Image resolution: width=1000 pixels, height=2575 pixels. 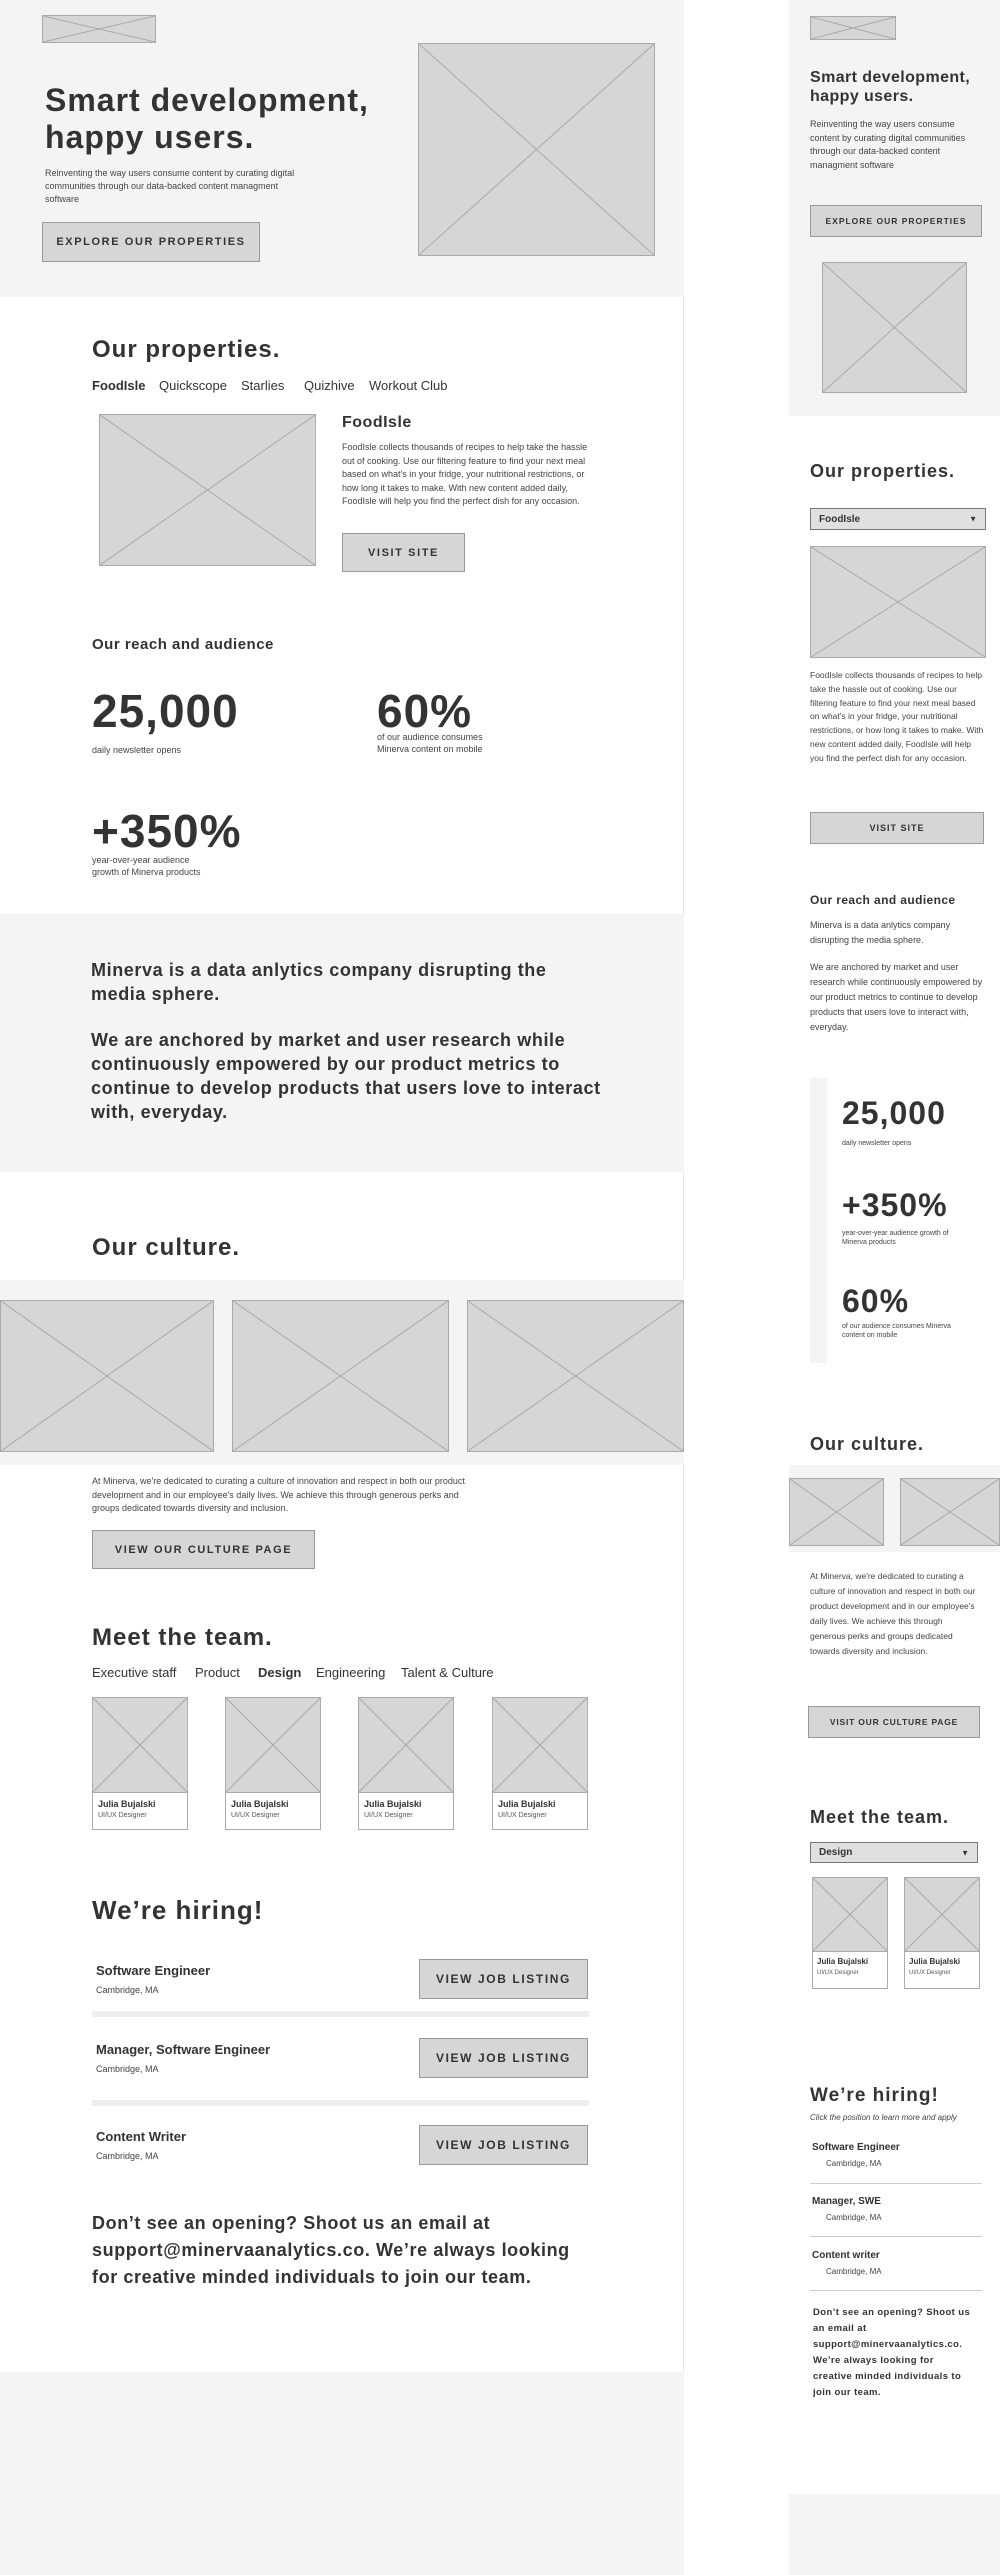 I want to click on mobile-team-select: Design ▼, so click(x=894, y=1852).